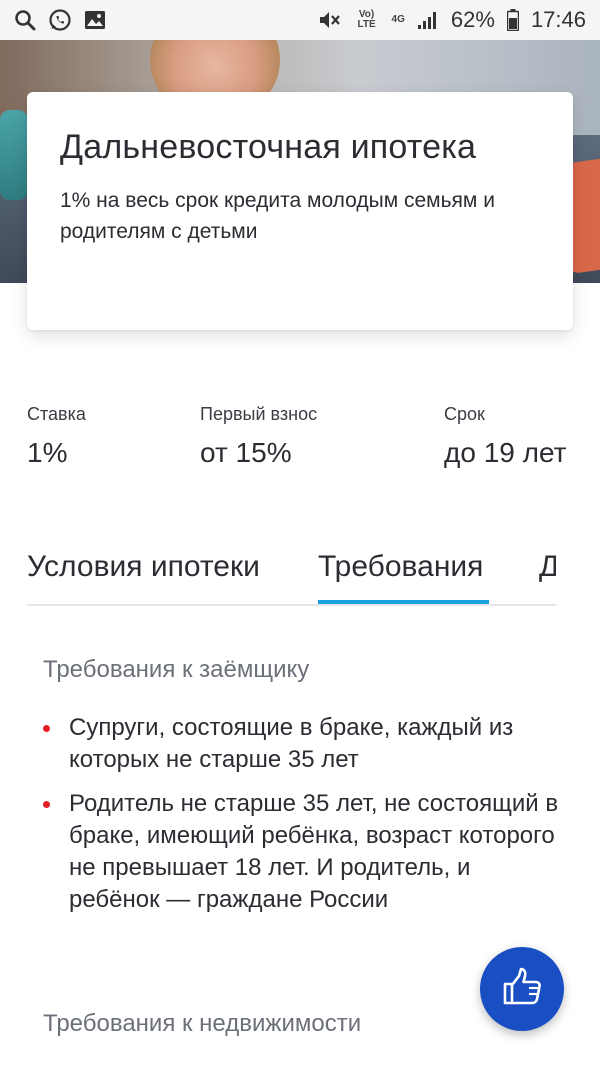 Image resolution: width=600 pixels, height=1065 pixels. I want to click on clock: 17:46, so click(558, 19).